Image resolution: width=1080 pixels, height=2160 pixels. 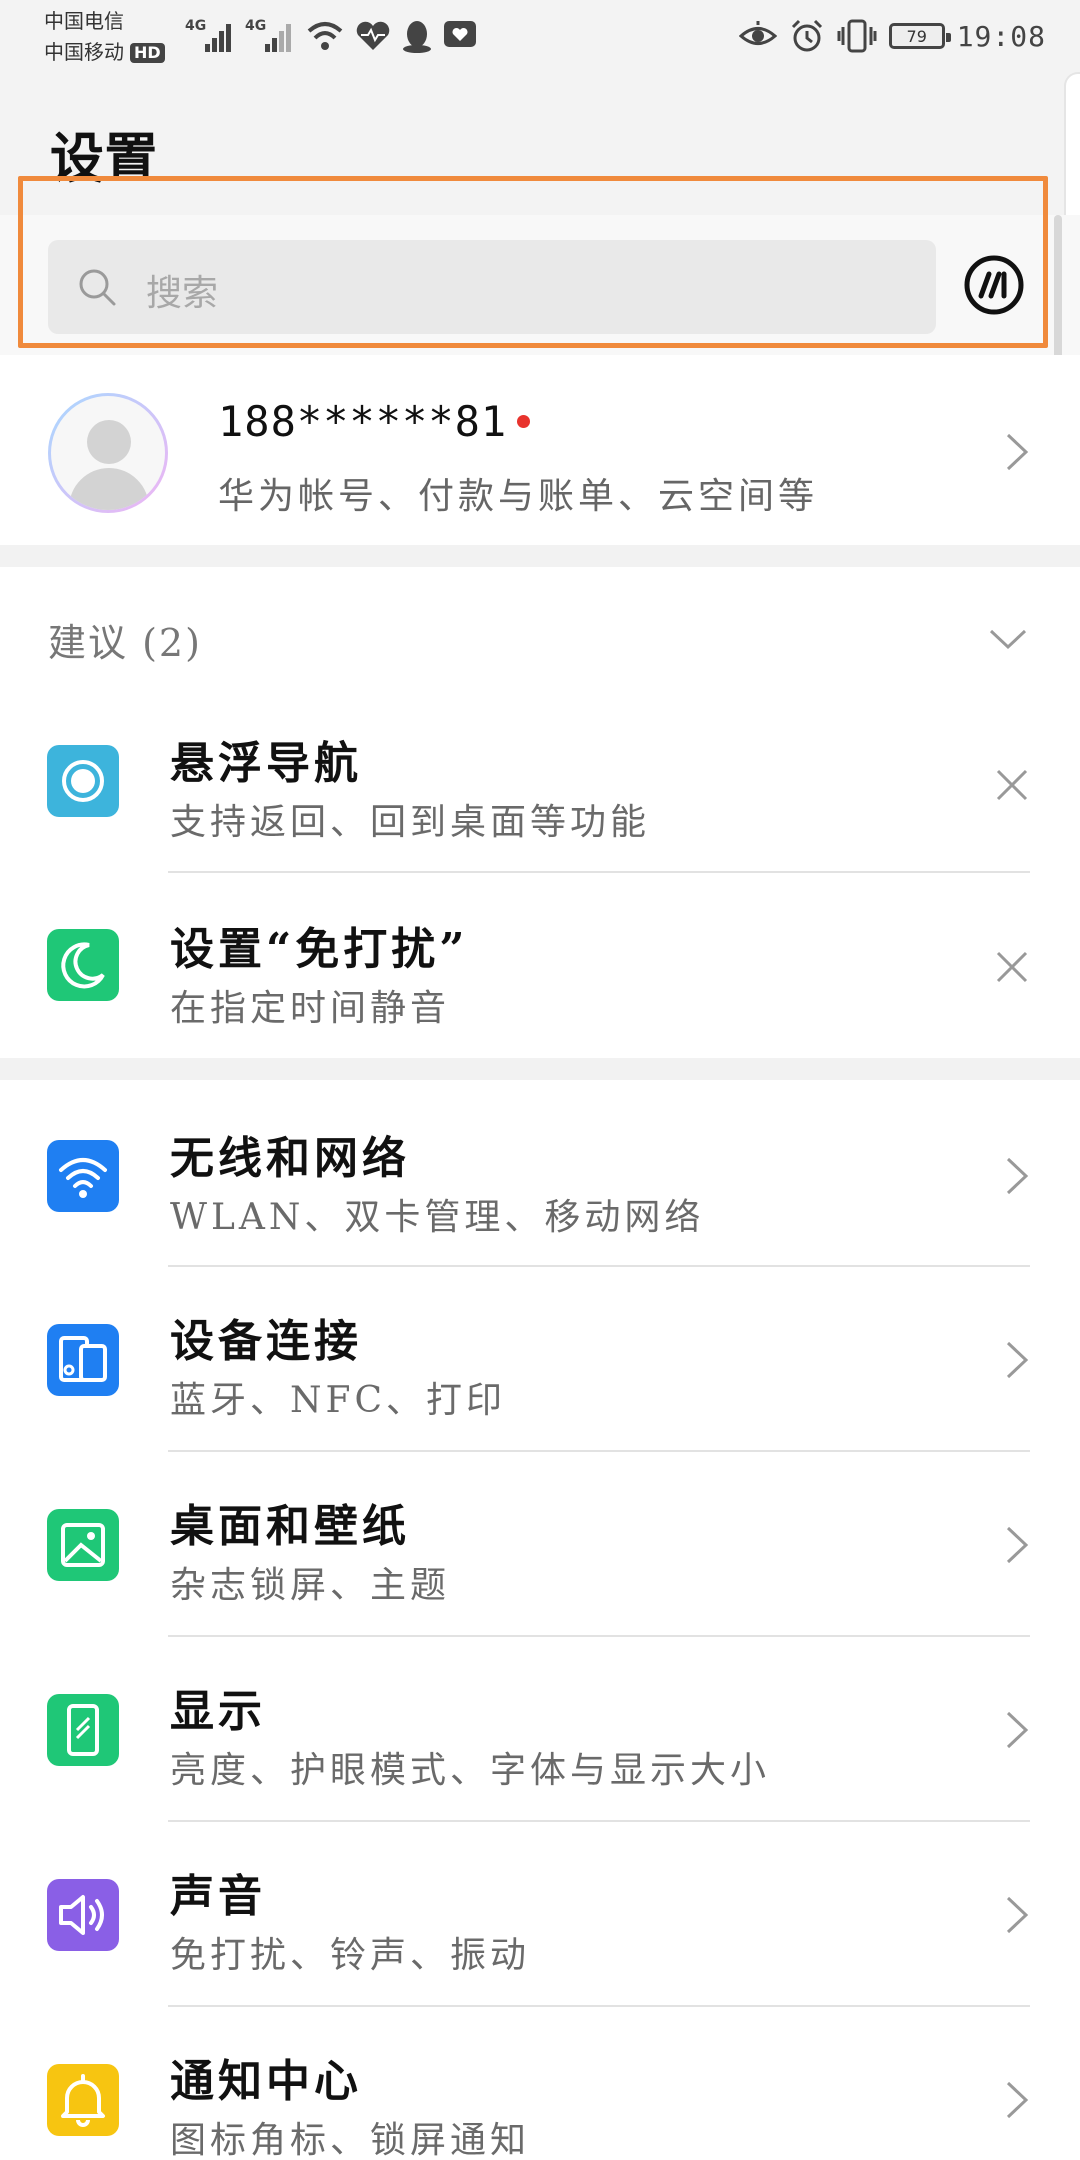 What do you see at coordinates (290, 1526) in the screenshot?
I see `settings-item-title: 桌面和壁纸` at bounding box center [290, 1526].